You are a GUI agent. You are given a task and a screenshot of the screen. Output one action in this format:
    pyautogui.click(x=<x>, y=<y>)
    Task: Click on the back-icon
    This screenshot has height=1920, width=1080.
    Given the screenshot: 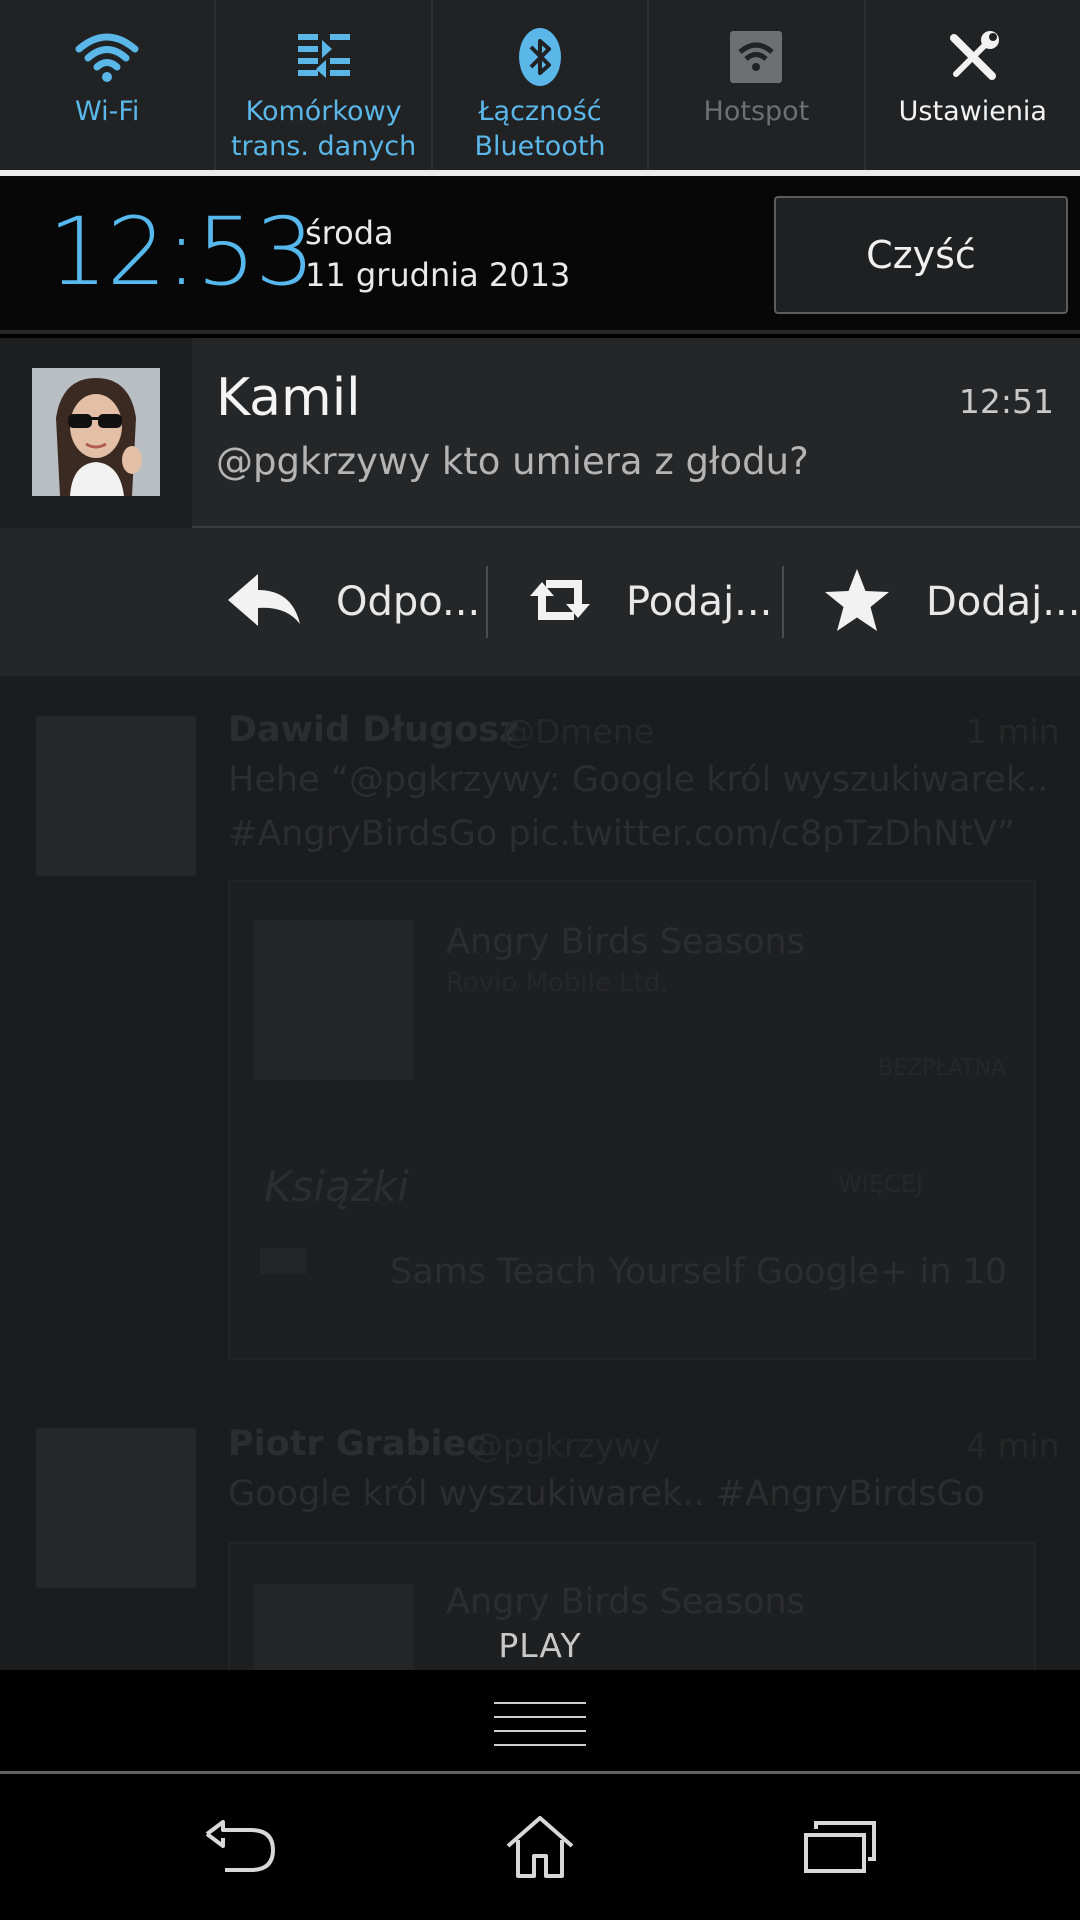 What is the action you would take?
    pyautogui.click(x=240, y=1848)
    